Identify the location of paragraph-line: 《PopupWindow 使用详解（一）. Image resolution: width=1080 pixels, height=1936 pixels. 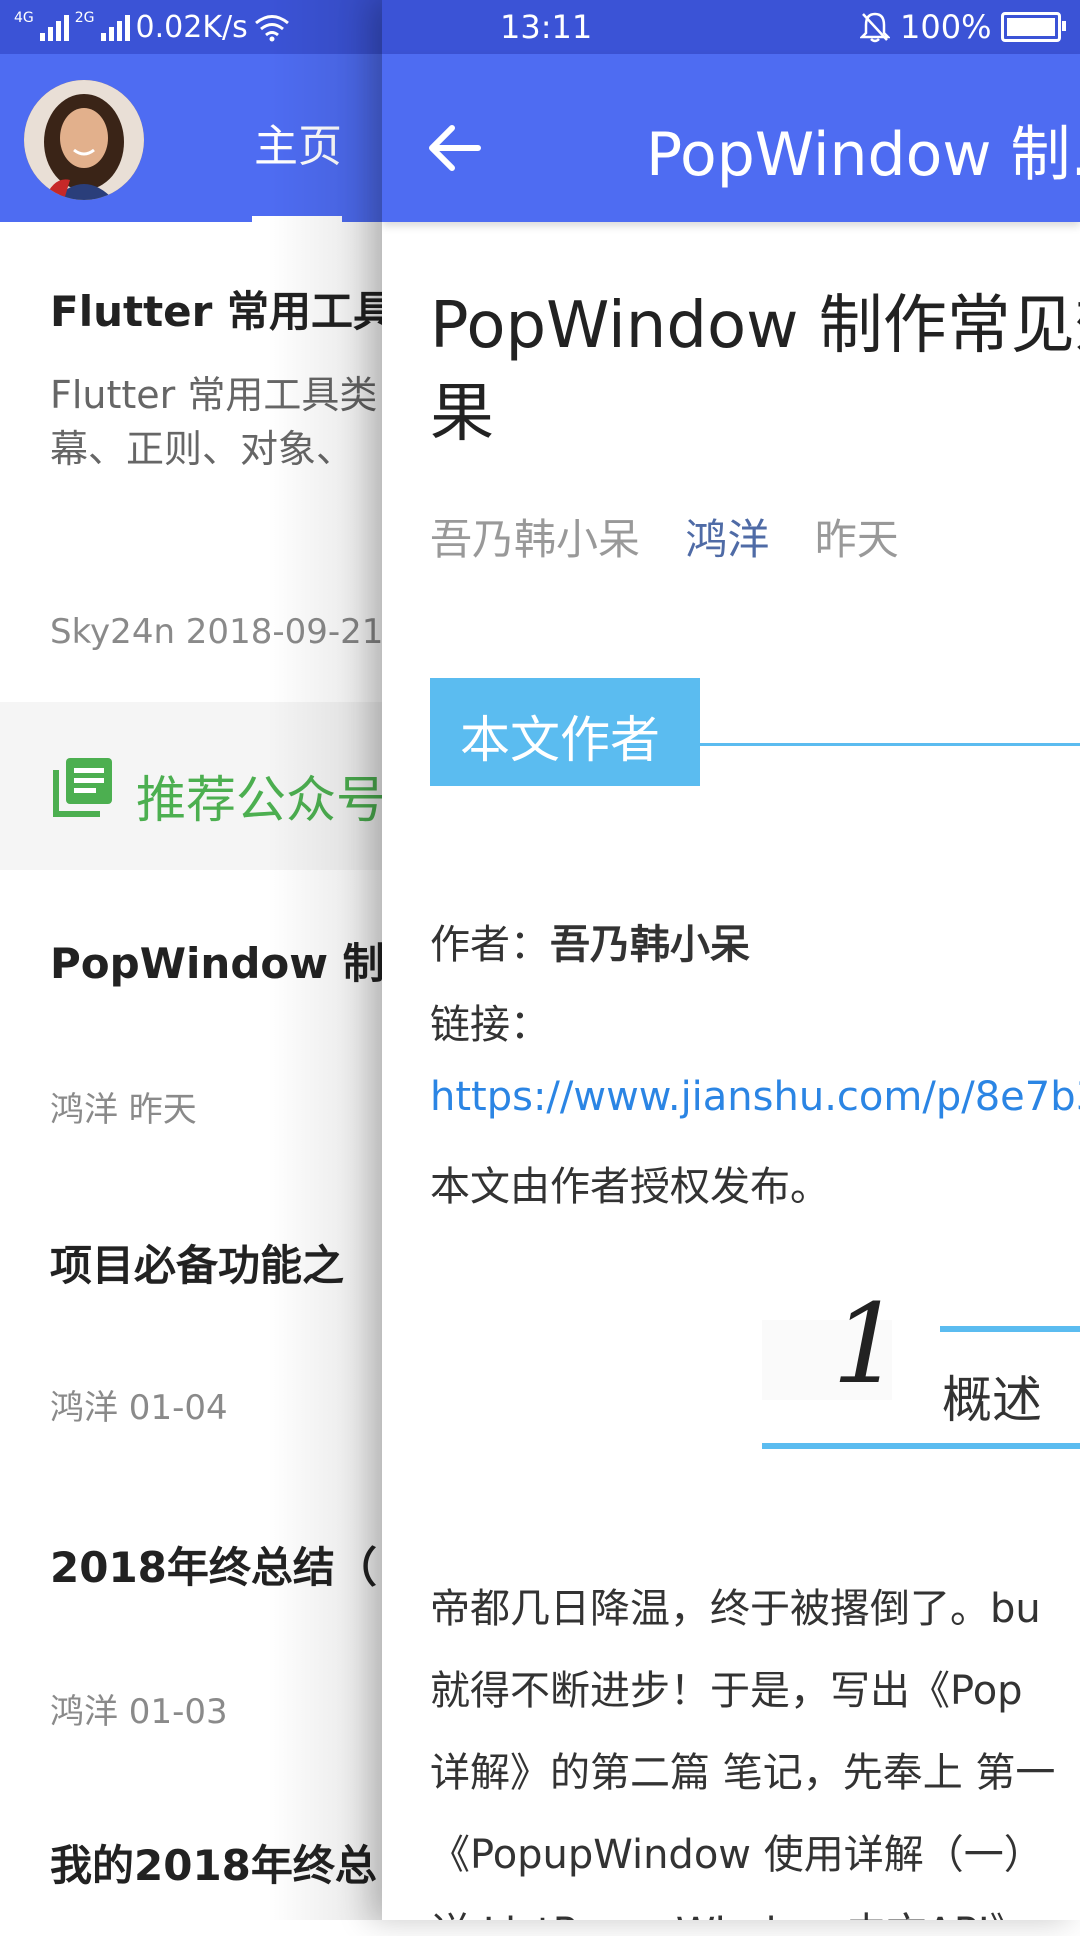
(737, 1855).